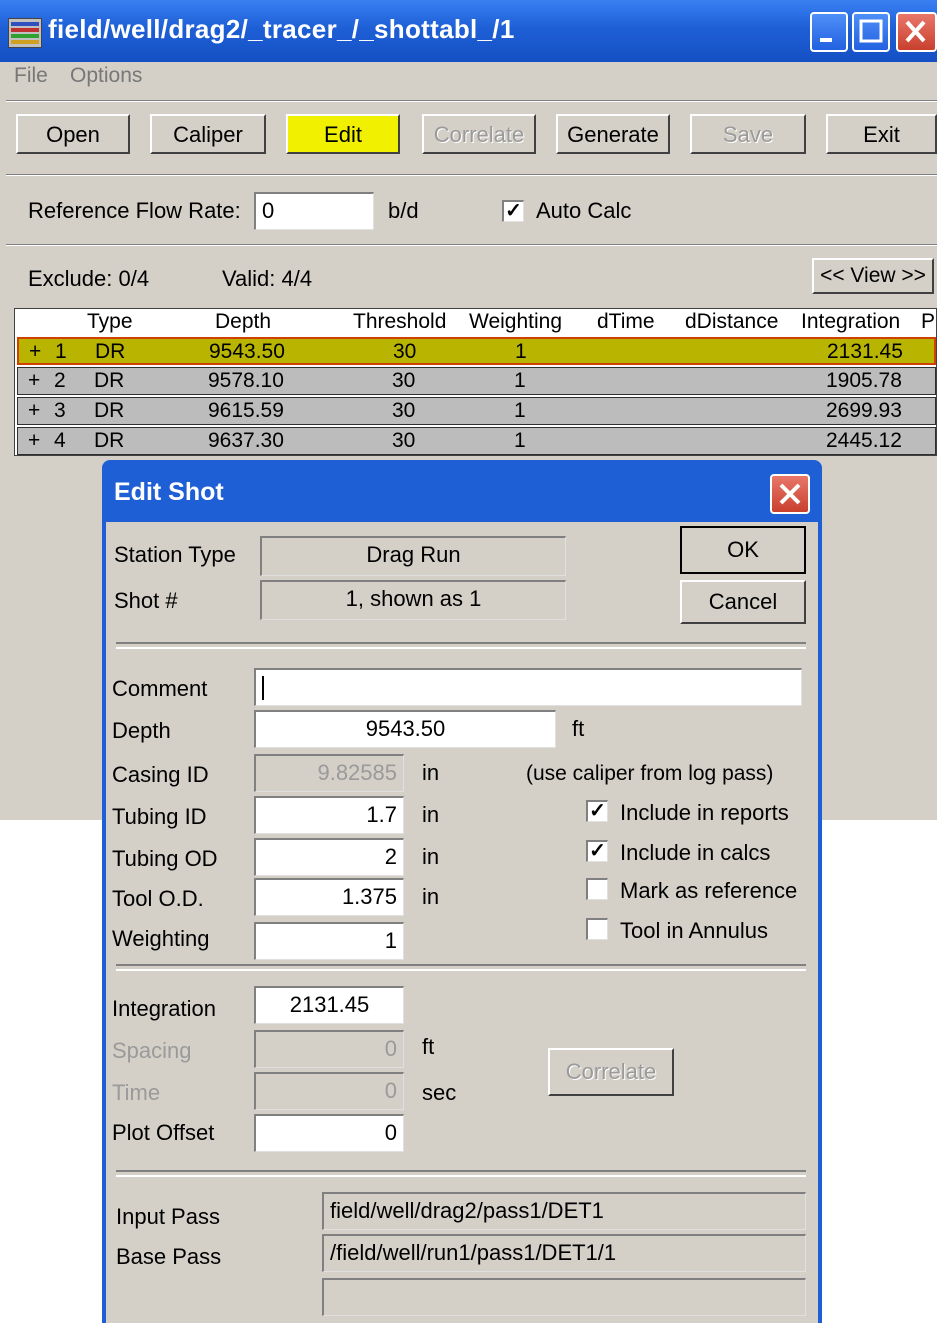  What do you see at coordinates (136, 1092) in the screenshot?
I see `time-label: Time` at bounding box center [136, 1092].